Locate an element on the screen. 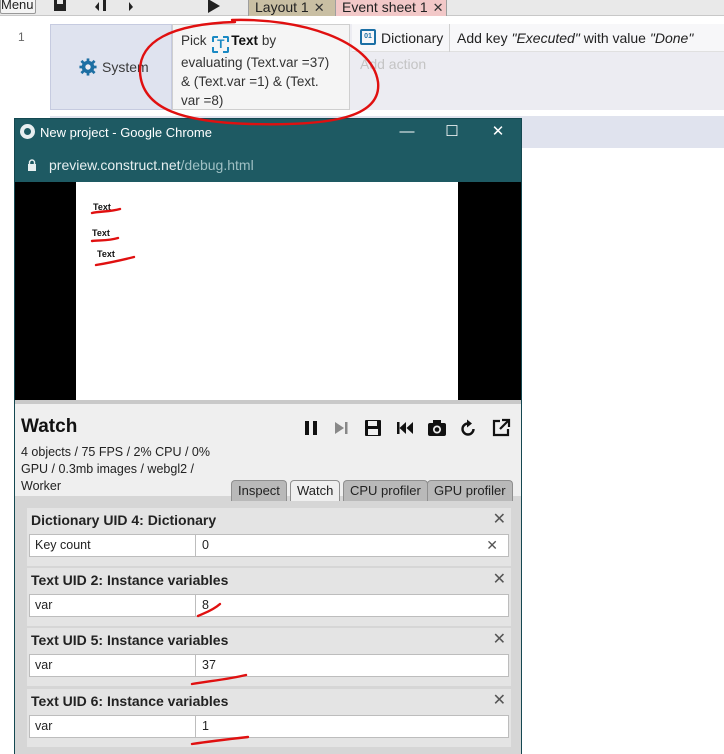  text-object-icon: T is located at coordinates (221, 44).